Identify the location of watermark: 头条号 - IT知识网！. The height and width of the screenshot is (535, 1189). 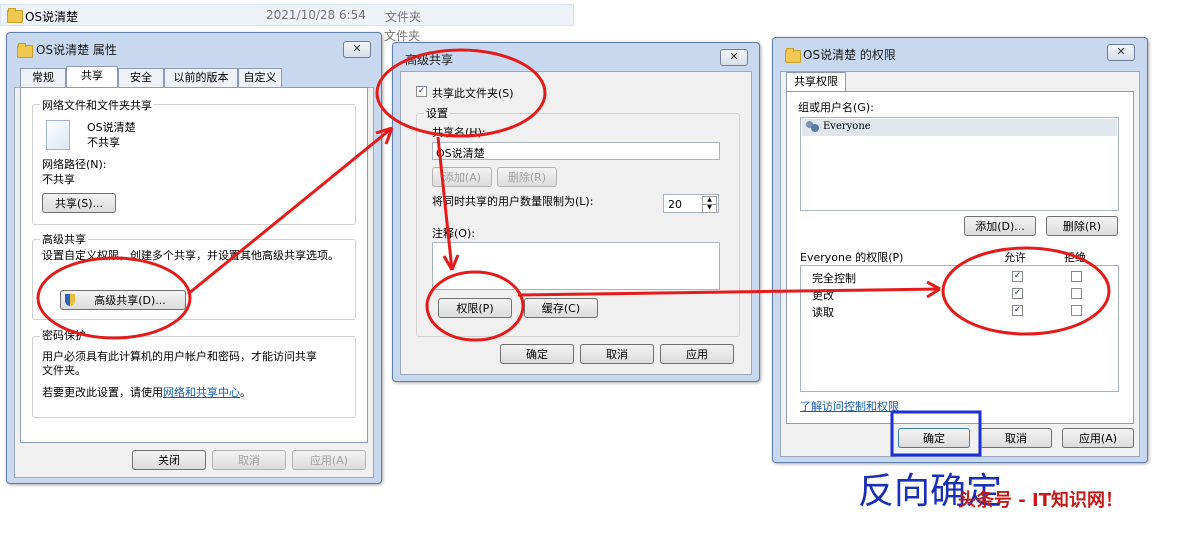
(1040, 500).